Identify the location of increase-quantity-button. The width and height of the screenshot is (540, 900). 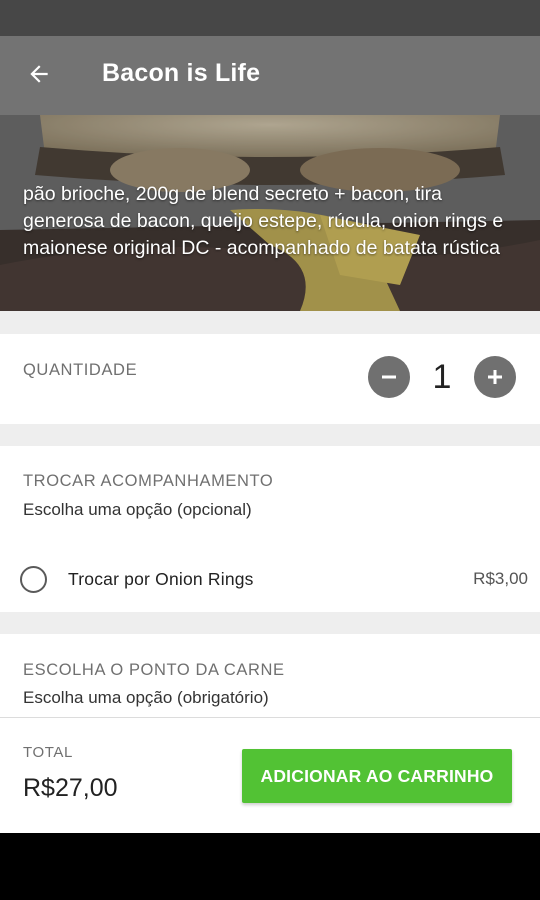
(495, 377).